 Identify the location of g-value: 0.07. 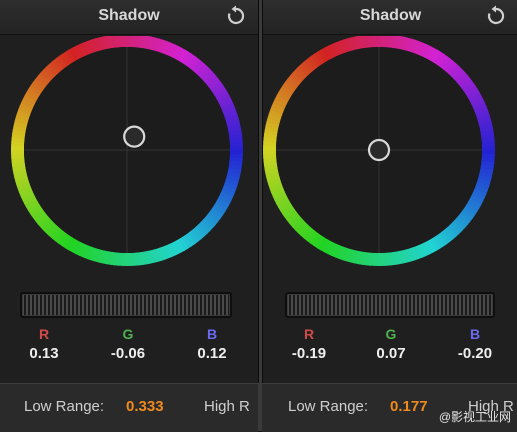
(391, 353).